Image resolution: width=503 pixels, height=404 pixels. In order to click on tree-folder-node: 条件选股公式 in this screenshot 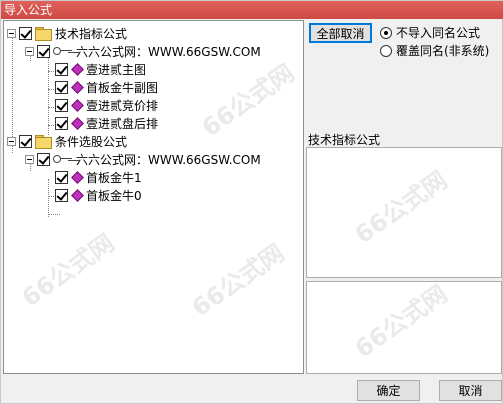, I will do `click(67, 141)`.